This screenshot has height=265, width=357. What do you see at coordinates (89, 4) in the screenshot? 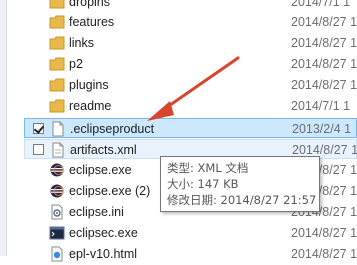
I see `file-name: dropins` at bounding box center [89, 4].